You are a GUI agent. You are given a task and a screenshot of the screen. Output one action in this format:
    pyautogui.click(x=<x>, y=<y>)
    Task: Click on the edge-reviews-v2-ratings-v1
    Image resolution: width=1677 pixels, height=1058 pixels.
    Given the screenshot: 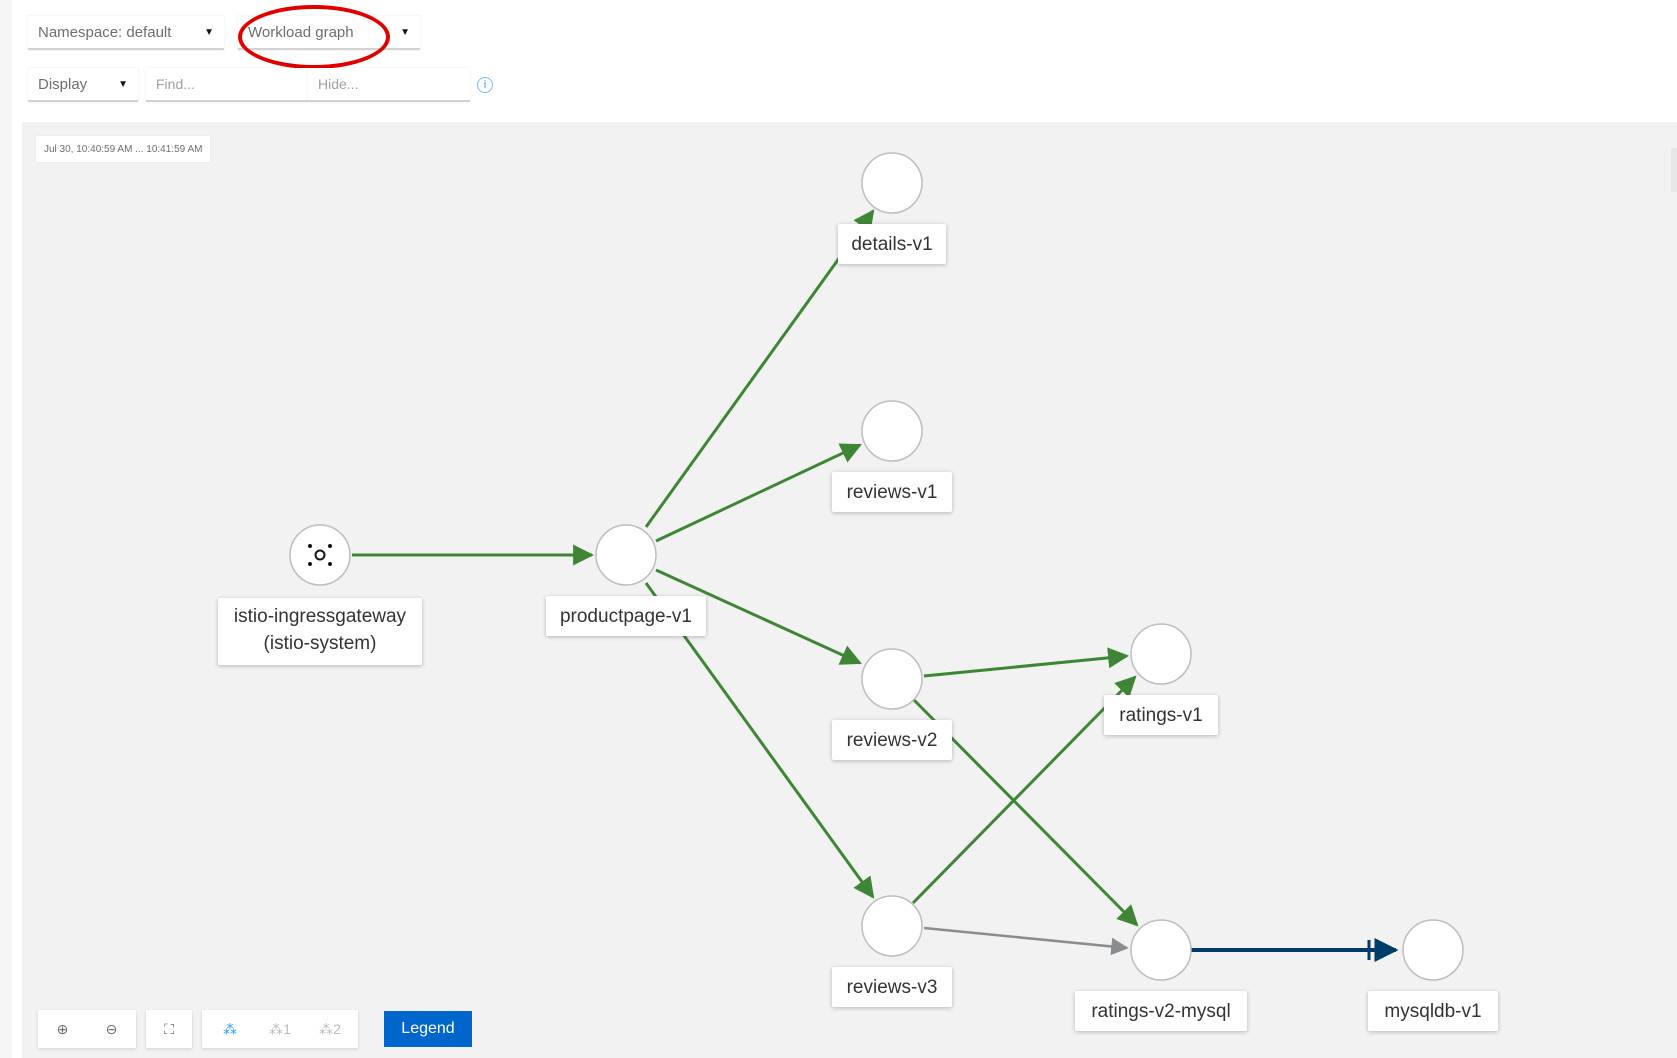 What is the action you would take?
    pyautogui.click(x=1026, y=662)
    